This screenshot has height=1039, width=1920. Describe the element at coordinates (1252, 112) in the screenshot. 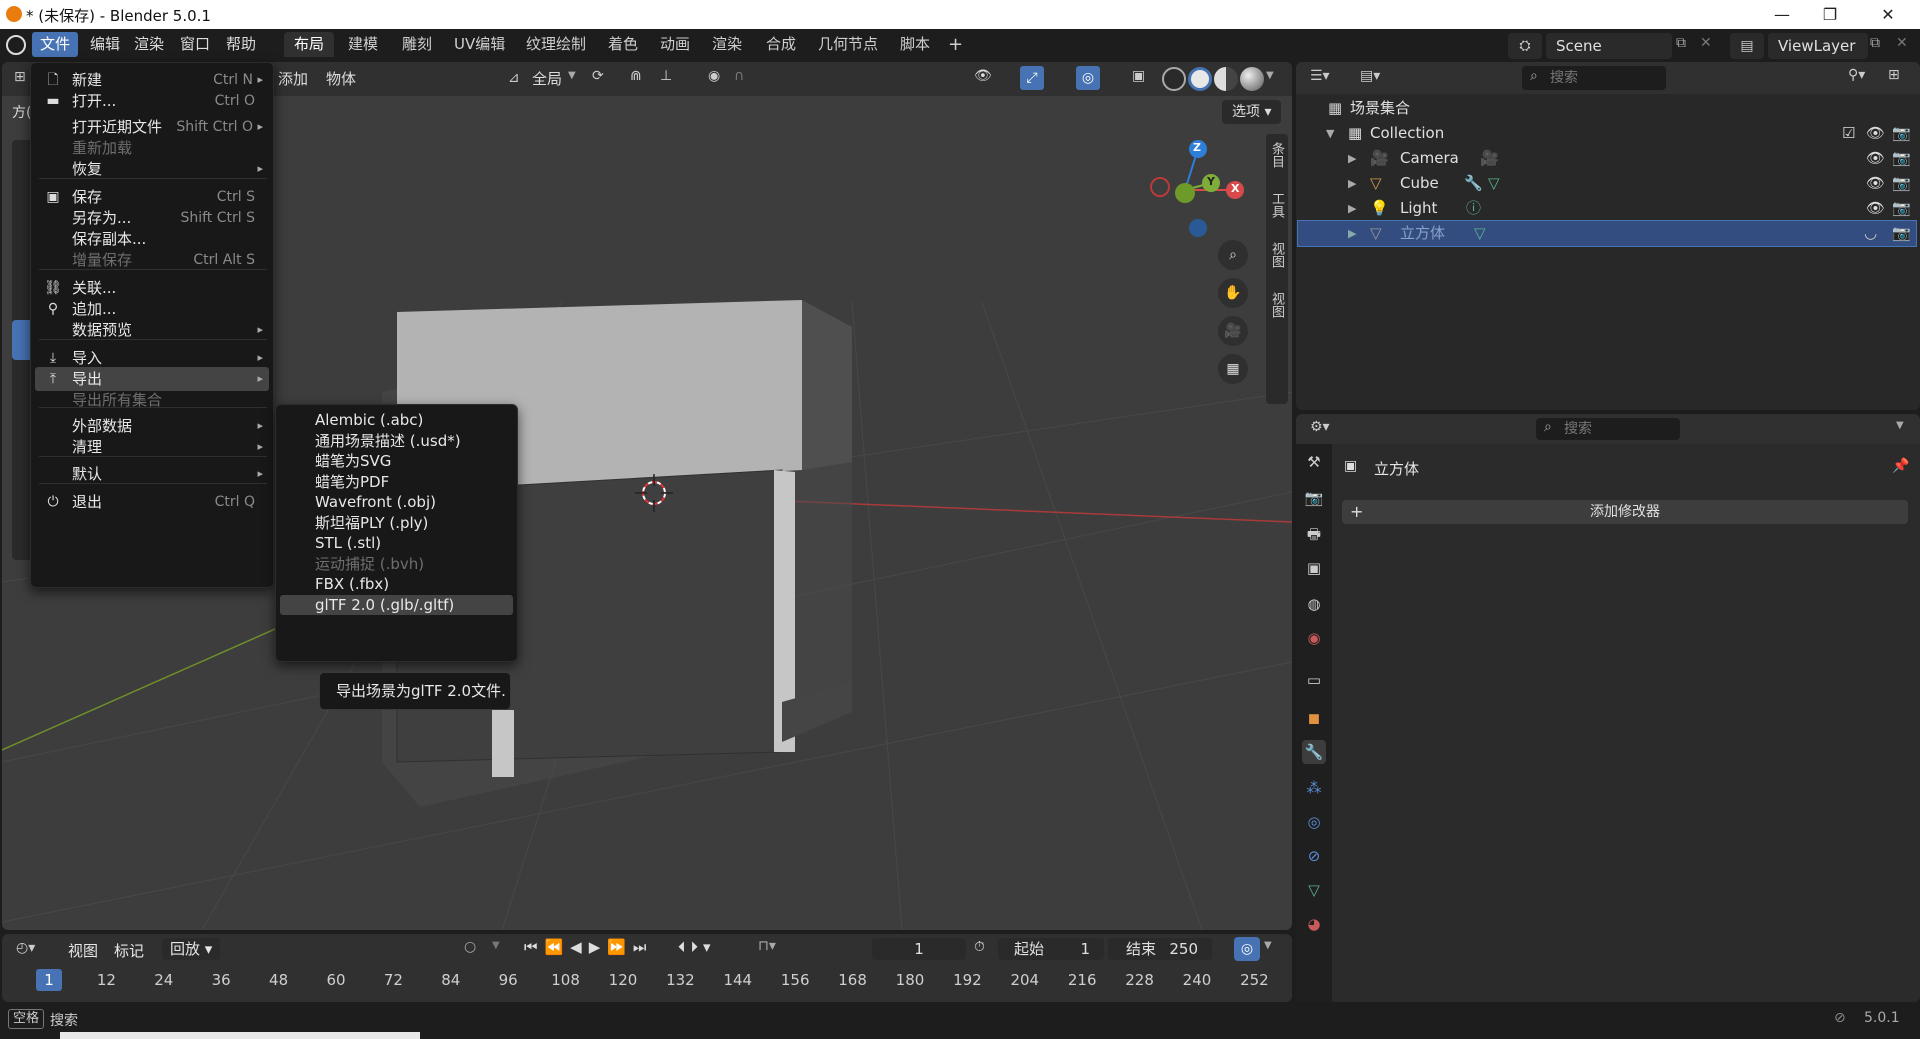

I see `viewport-options-button: 选项 ▾` at that location.